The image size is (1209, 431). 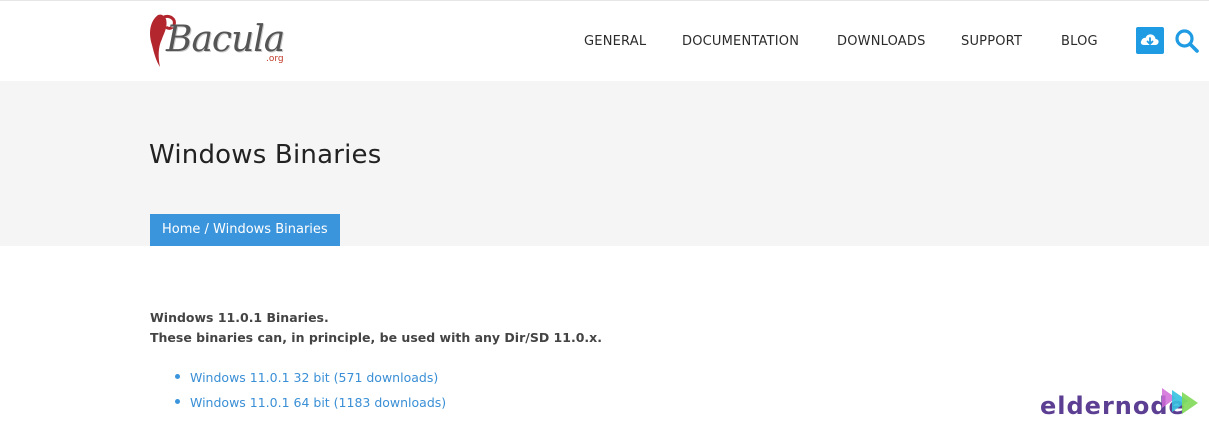 I want to click on cloud-download-icon, so click(x=1149, y=39).